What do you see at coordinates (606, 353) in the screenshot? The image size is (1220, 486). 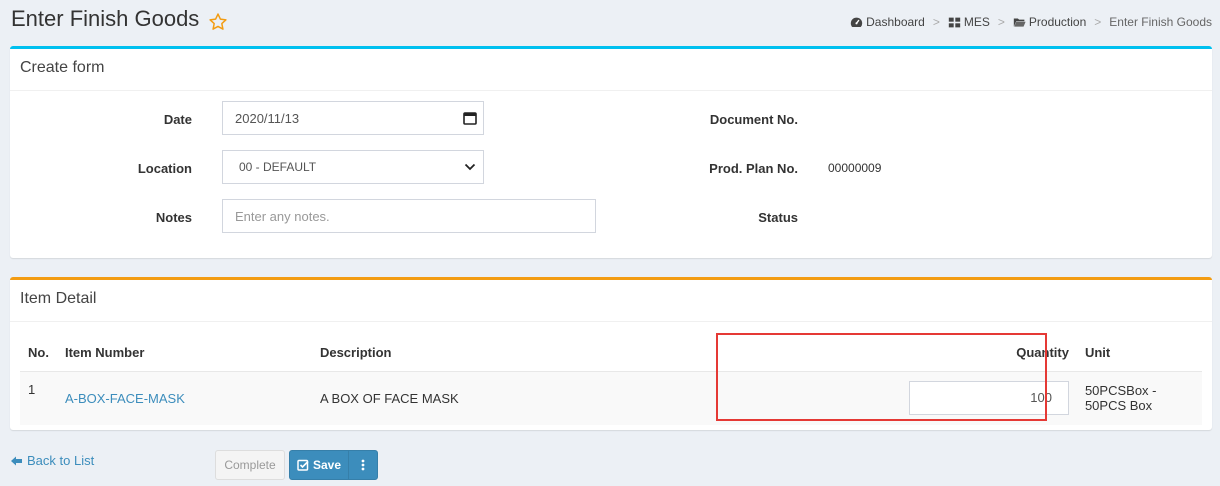 I see `column-header-description: Description` at bounding box center [606, 353].